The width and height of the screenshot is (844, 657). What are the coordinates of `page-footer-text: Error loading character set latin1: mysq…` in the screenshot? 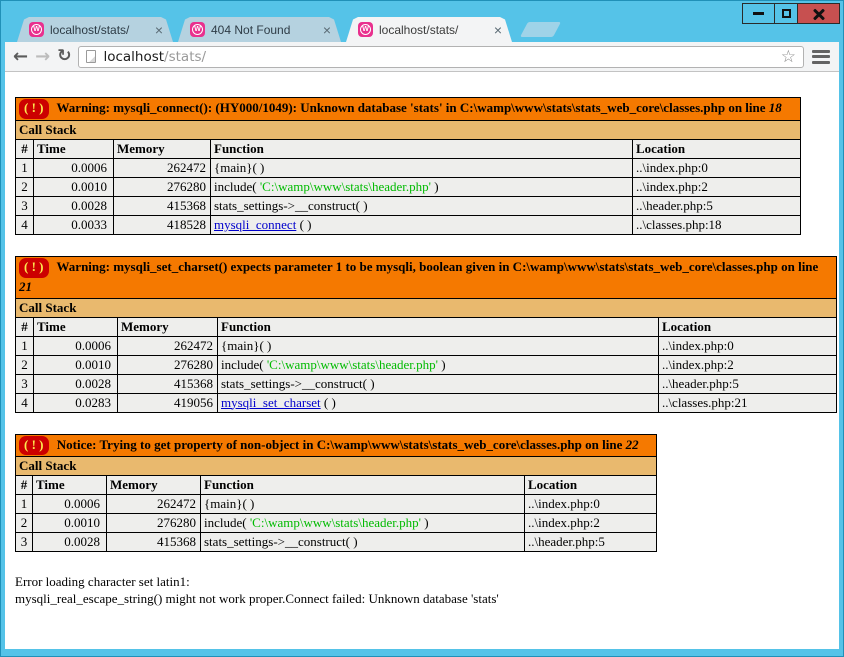 It's located at (427, 590).